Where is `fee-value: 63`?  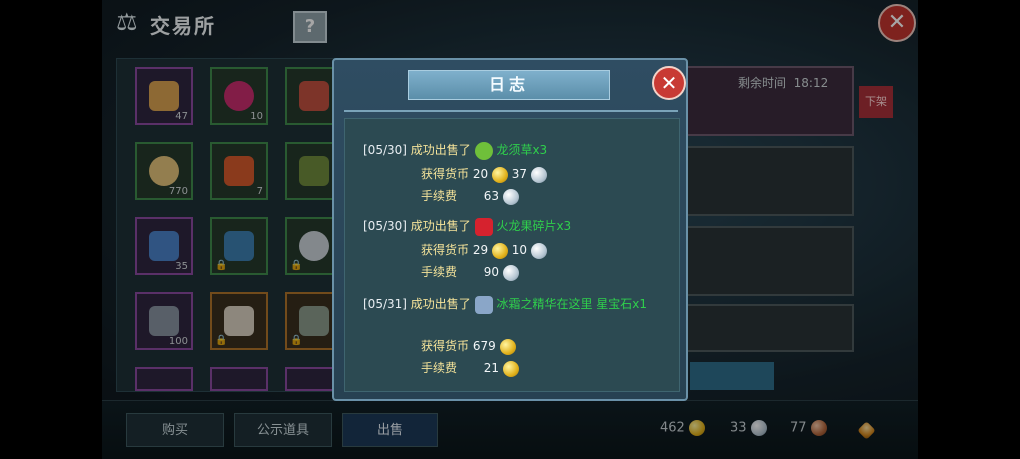
fee-value: 63 is located at coordinates (491, 196).